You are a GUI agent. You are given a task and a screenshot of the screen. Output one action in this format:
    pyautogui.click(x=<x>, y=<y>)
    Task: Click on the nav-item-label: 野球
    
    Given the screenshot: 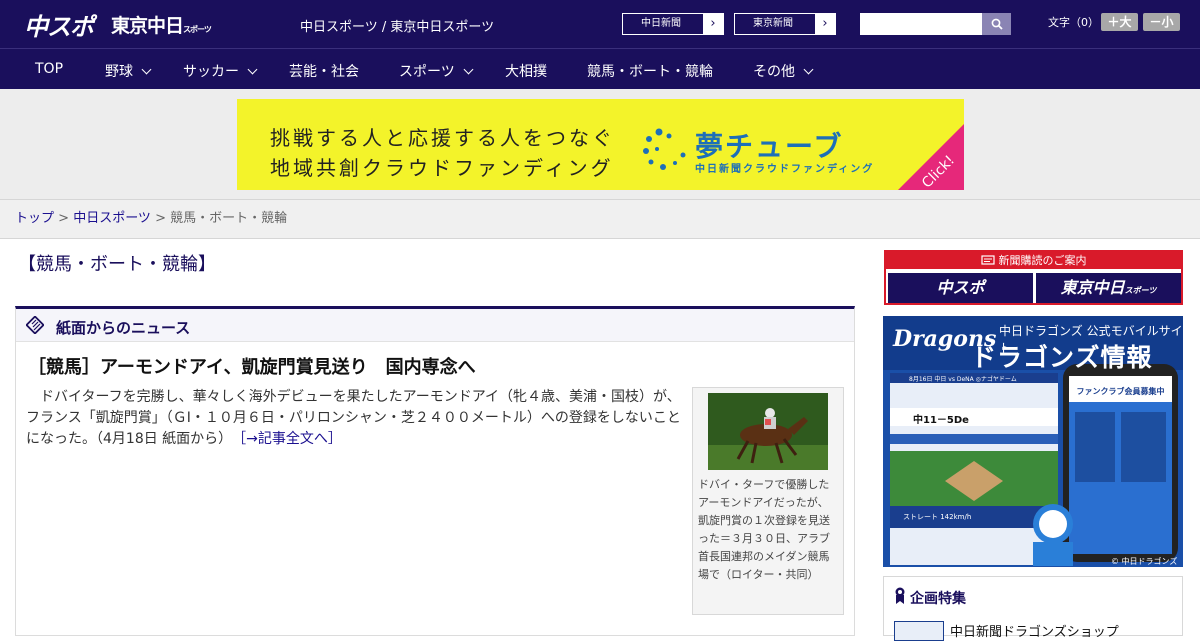 What is the action you would take?
    pyautogui.click(x=119, y=72)
    